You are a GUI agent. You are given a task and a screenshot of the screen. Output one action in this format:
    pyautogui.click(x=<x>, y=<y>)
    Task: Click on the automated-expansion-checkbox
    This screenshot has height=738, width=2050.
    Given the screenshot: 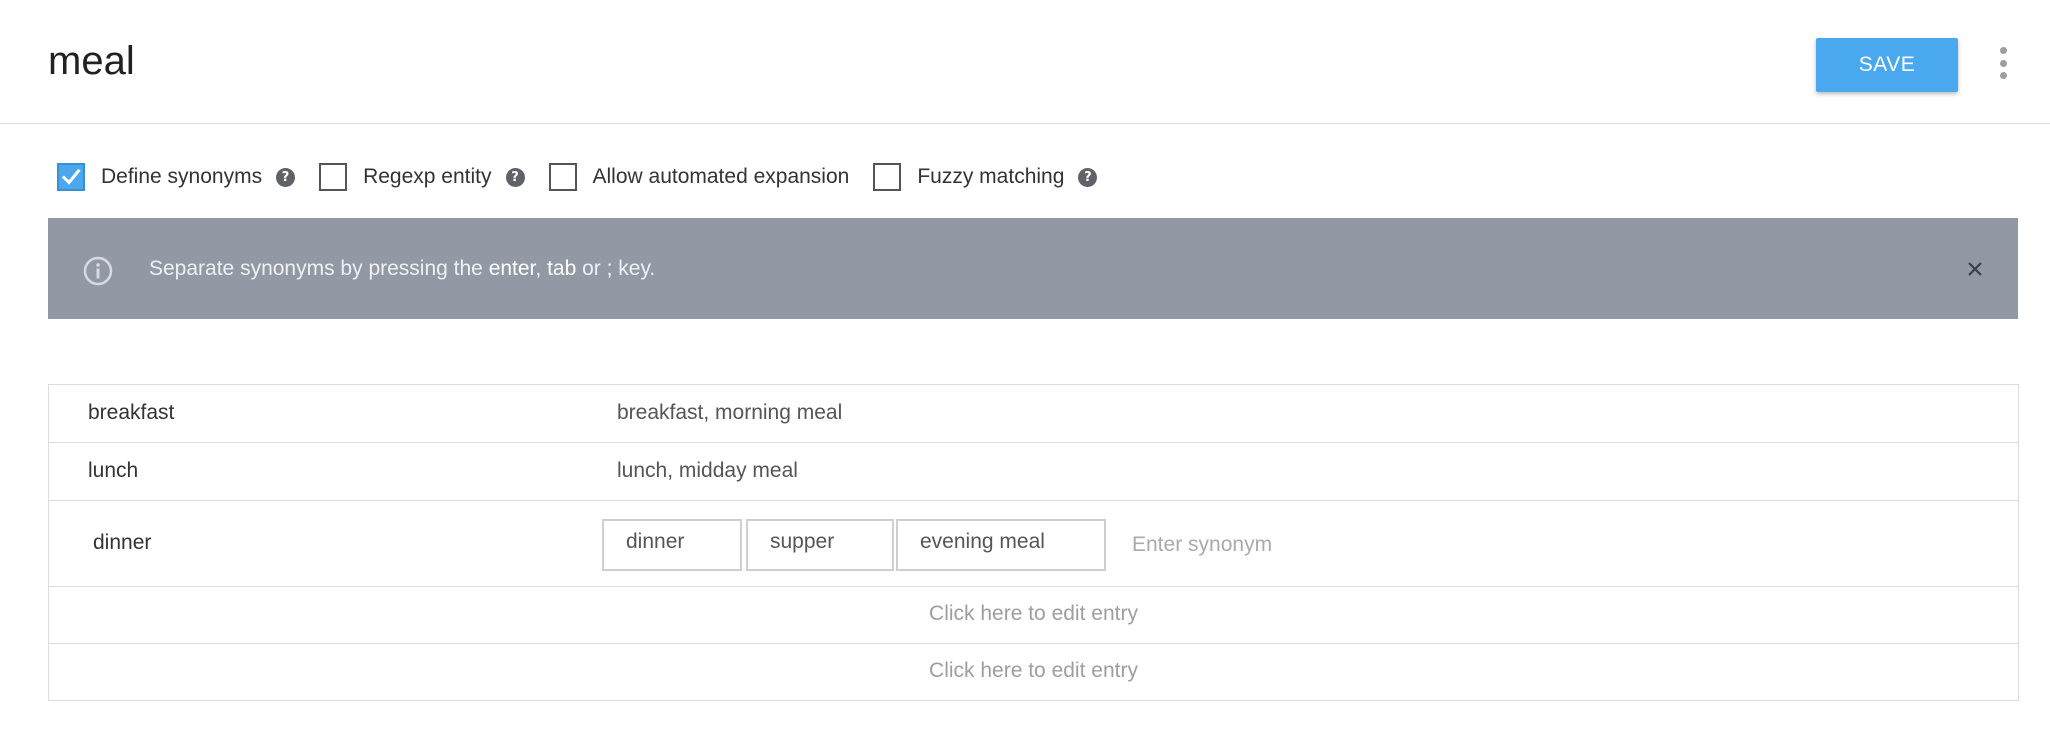 What is the action you would take?
    pyautogui.click(x=562, y=177)
    